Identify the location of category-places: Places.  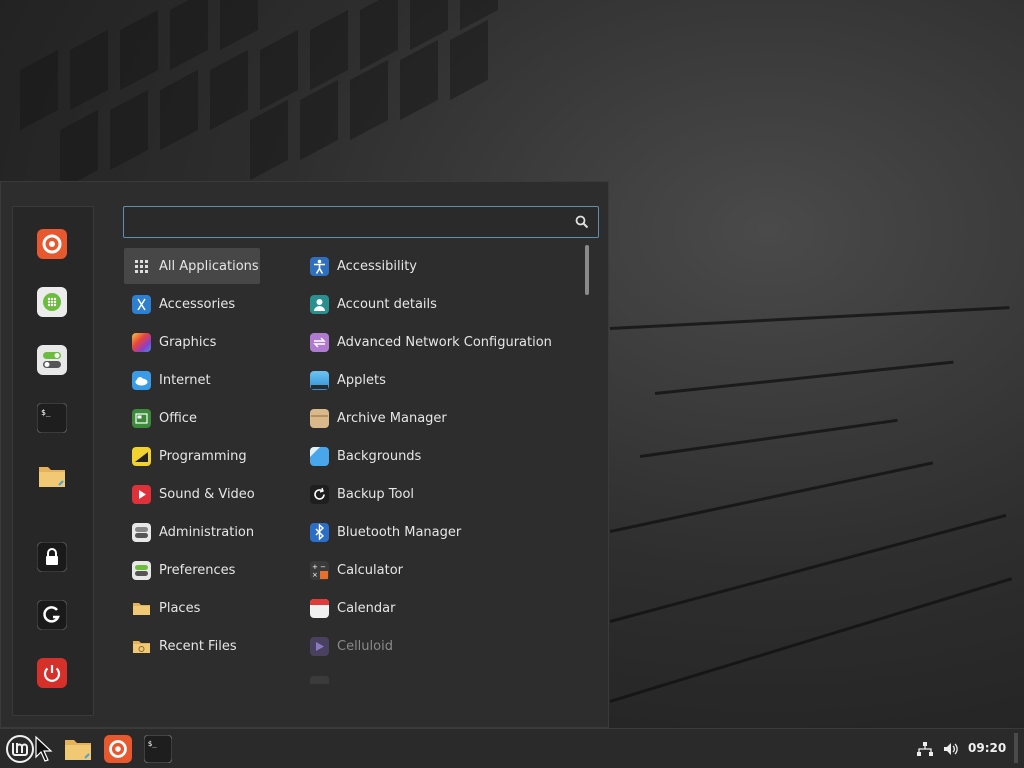
(192, 608).